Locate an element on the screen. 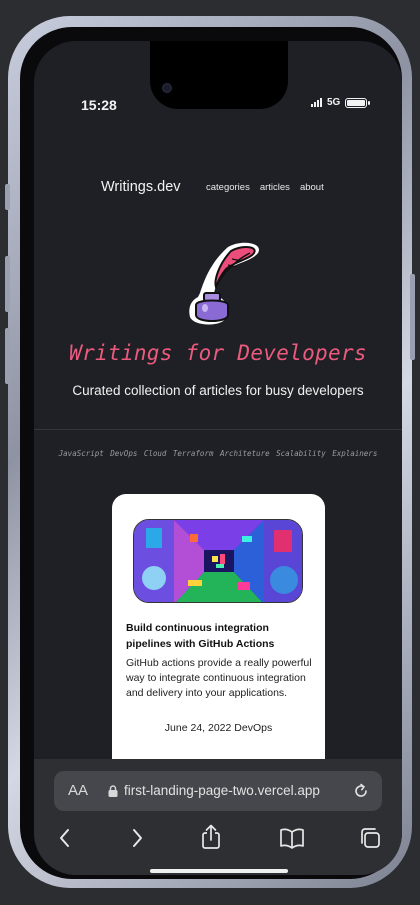 The width and height of the screenshot is (420, 905). text-size-button: AA is located at coordinates (78, 790).